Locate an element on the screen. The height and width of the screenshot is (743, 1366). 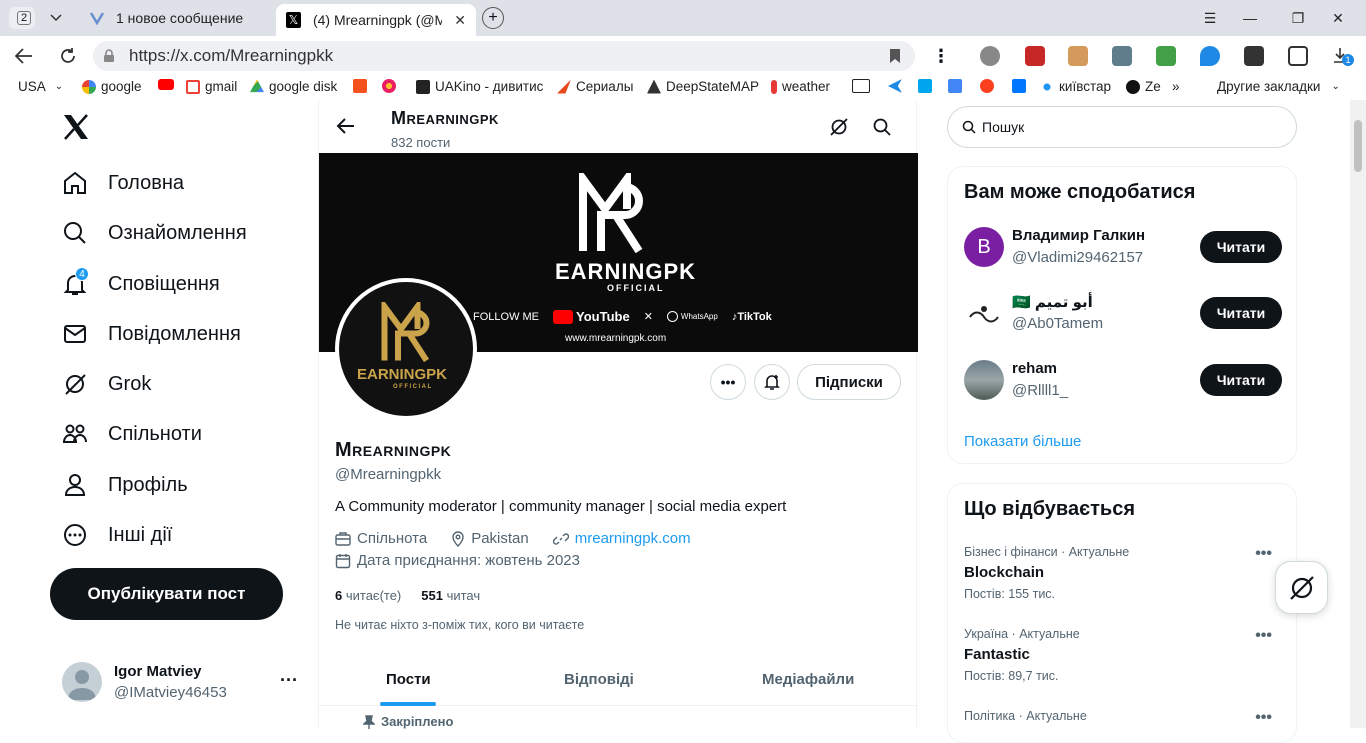
deepstate-icon is located at coordinates (654, 86).